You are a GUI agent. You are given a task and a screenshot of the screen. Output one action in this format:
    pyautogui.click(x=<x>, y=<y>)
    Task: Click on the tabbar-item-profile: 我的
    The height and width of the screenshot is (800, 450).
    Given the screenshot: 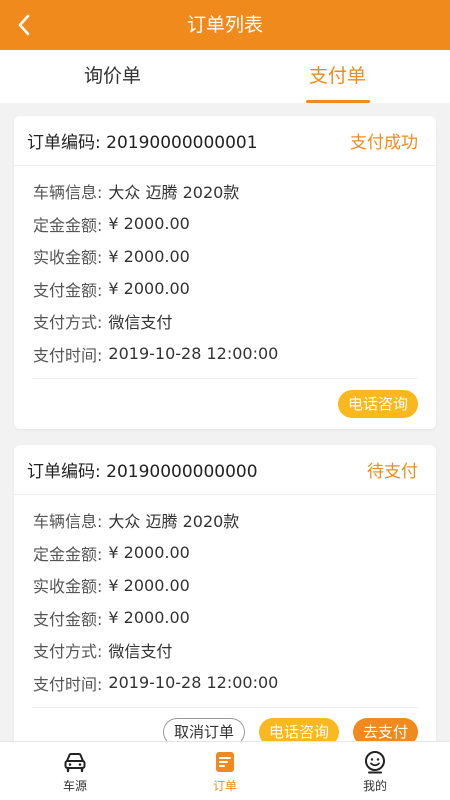 What is the action you would take?
    pyautogui.click(x=375, y=771)
    